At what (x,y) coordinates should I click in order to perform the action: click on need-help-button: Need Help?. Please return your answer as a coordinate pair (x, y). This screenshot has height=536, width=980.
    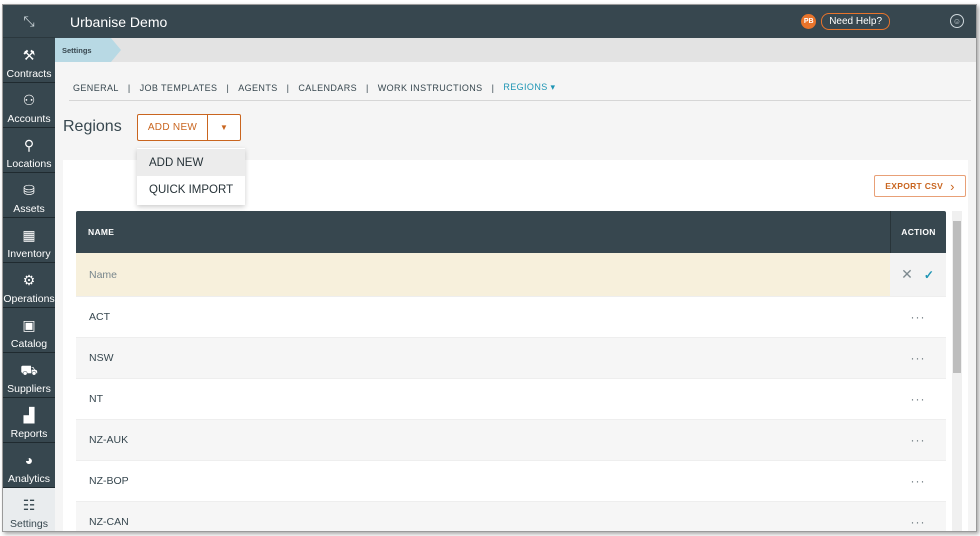
    Looking at the image, I should click on (855, 21).